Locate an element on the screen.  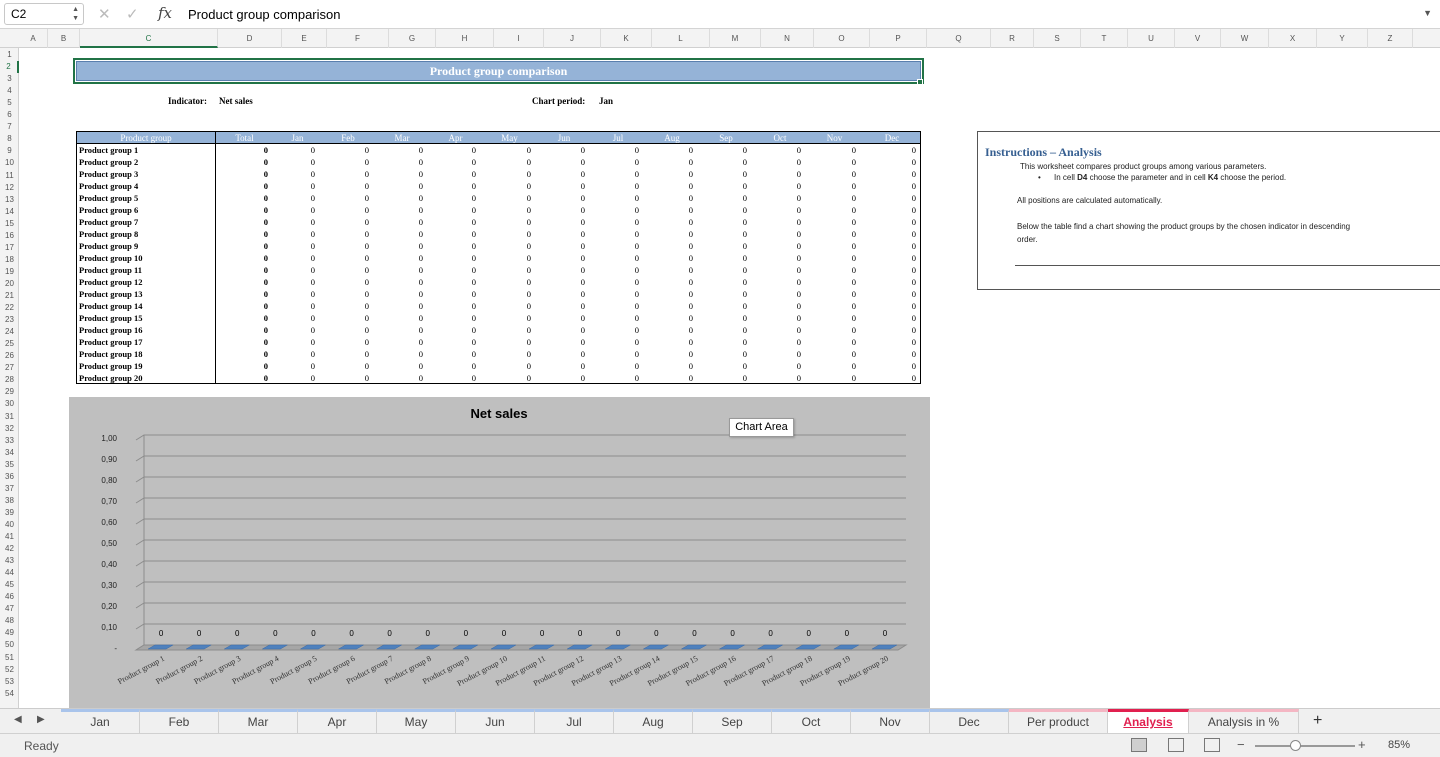
row-header-5: 5 is located at coordinates (9, 103).